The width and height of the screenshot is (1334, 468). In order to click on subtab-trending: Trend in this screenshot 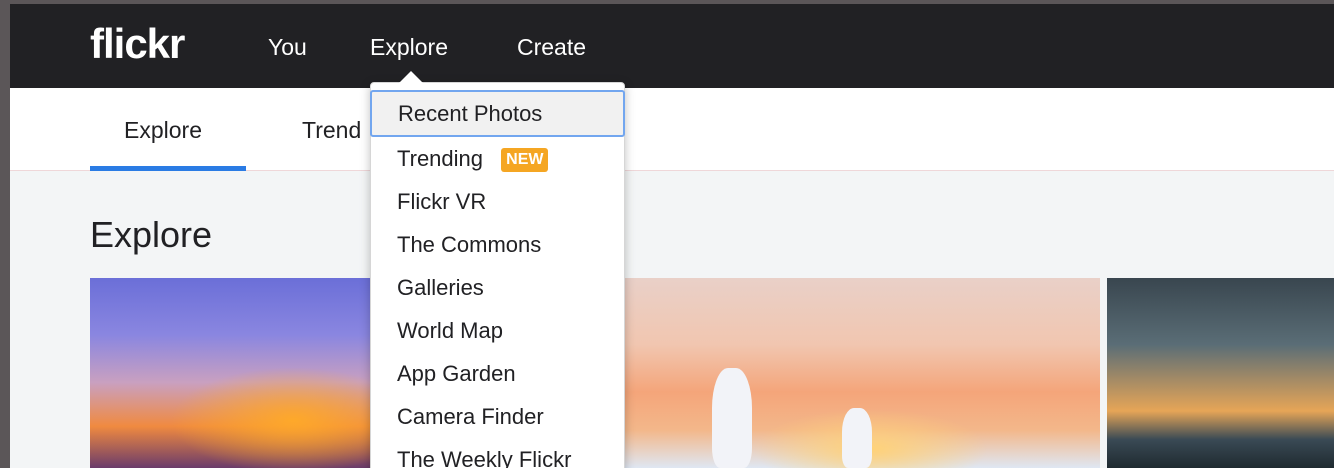, I will do `click(331, 130)`.